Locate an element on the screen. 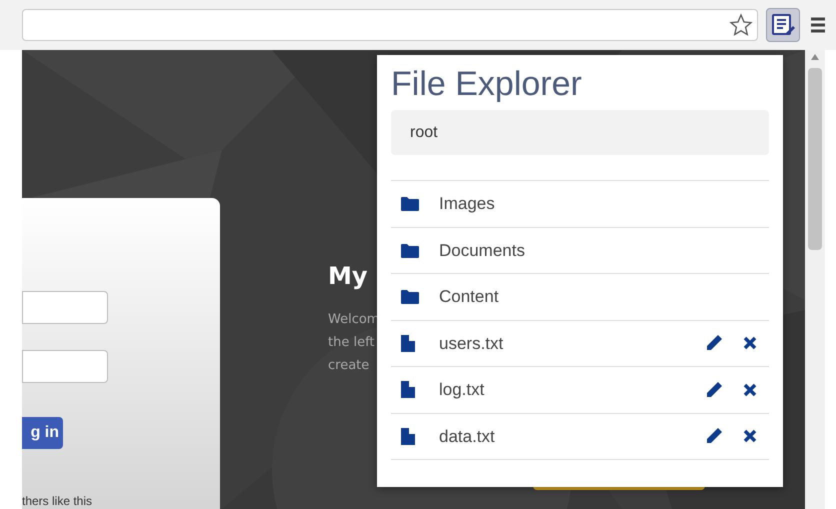  intro-heading: My is located at coordinates (348, 276).